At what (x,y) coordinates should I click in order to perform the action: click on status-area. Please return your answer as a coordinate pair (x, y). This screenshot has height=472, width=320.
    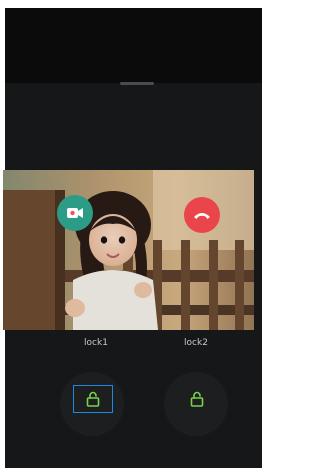
    Looking at the image, I should click on (133, 45).